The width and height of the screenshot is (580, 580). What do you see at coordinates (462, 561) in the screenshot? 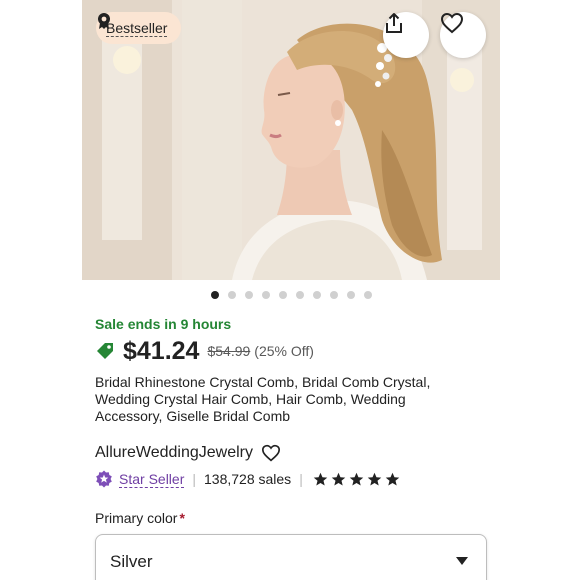
I see `caret-down-icon` at bounding box center [462, 561].